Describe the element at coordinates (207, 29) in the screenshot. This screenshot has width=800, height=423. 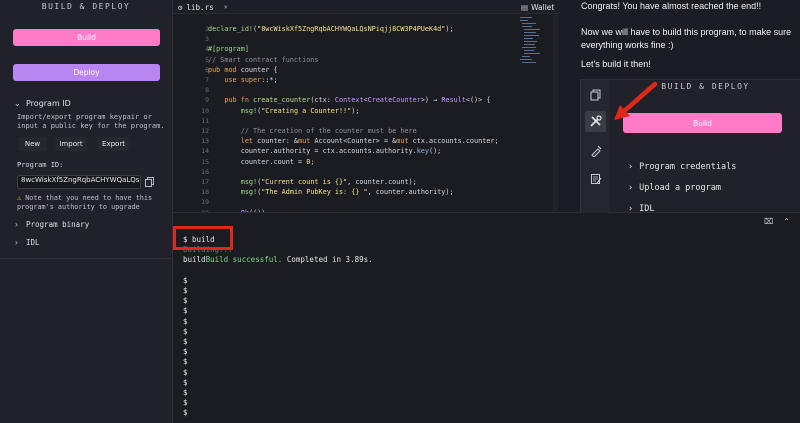
I see `line-number: 2` at that location.